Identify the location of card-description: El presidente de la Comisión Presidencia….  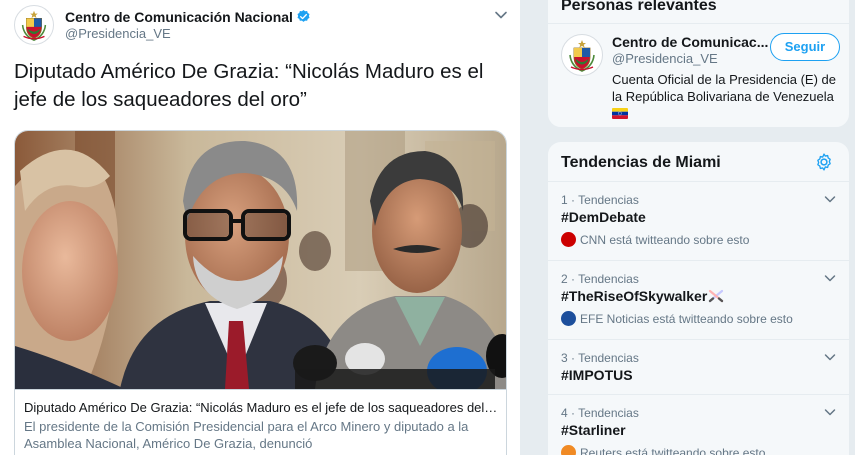
(246, 435).